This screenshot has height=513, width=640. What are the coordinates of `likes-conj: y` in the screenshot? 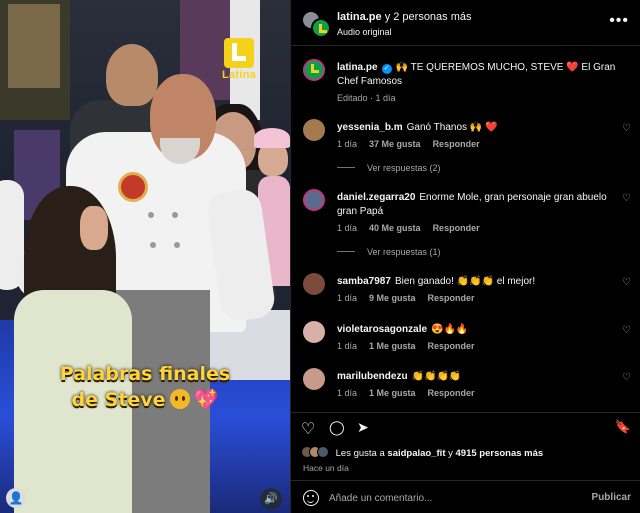 It's located at (450, 453).